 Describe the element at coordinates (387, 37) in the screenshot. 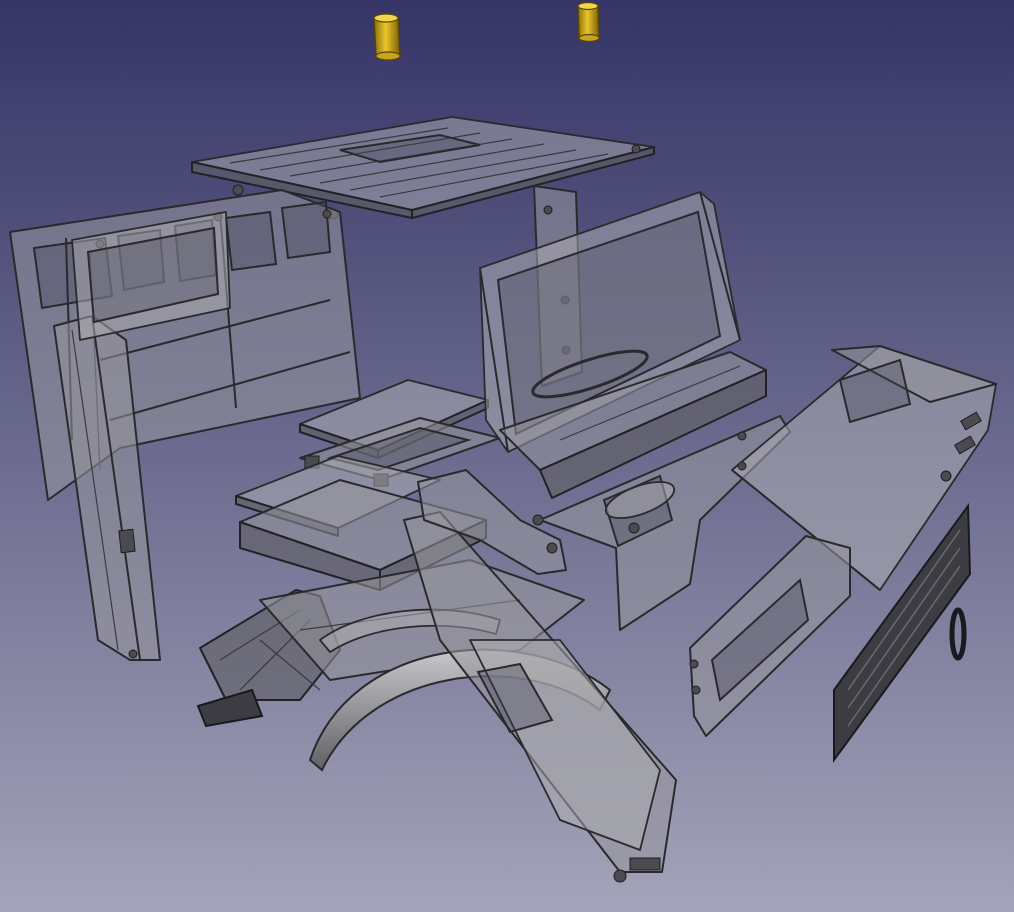

I see `gold-bushing-left` at that location.